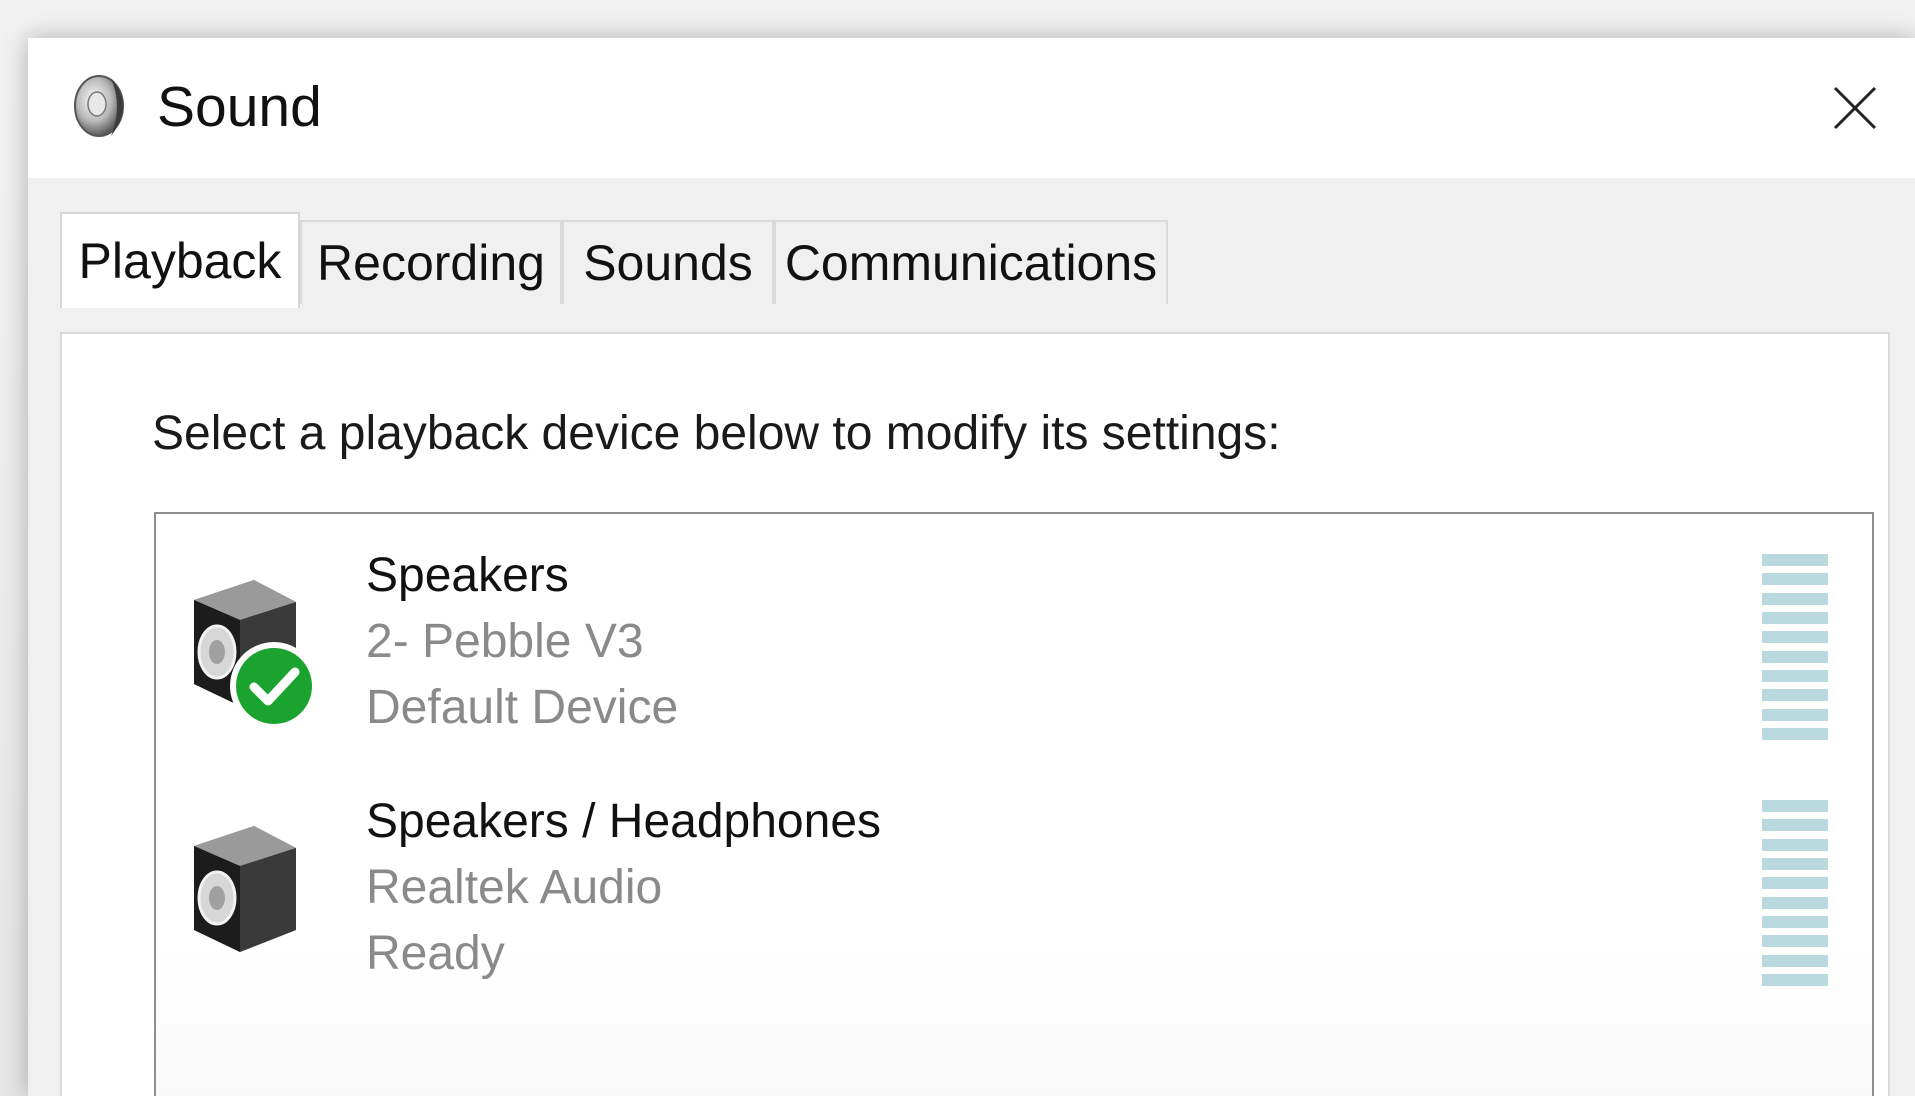 The image size is (1915, 1096). Describe the element at coordinates (505, 641) in the screenshot. I see `device-description: 2- Pebble V3` at that location.